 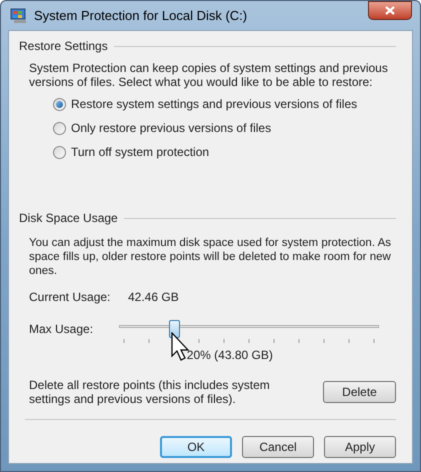 I want to click on dialog-button: OK, so click(x=196, y=447).